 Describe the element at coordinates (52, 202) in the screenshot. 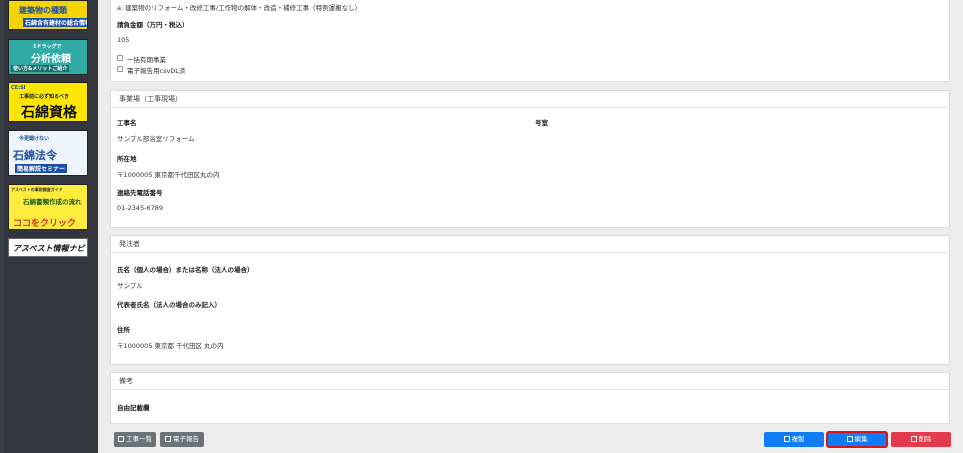

I see `banner-subtitle: 石綿書類作成の流れ` at that location.